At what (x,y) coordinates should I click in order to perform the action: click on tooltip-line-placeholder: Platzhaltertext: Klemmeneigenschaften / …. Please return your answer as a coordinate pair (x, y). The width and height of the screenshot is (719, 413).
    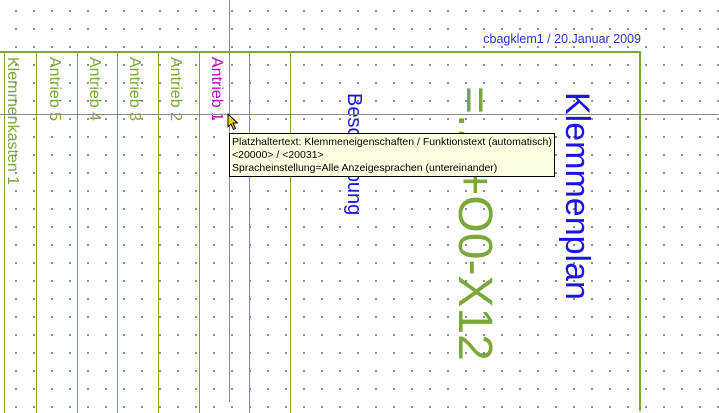
    Looking at the image, I should click on (392, 142).